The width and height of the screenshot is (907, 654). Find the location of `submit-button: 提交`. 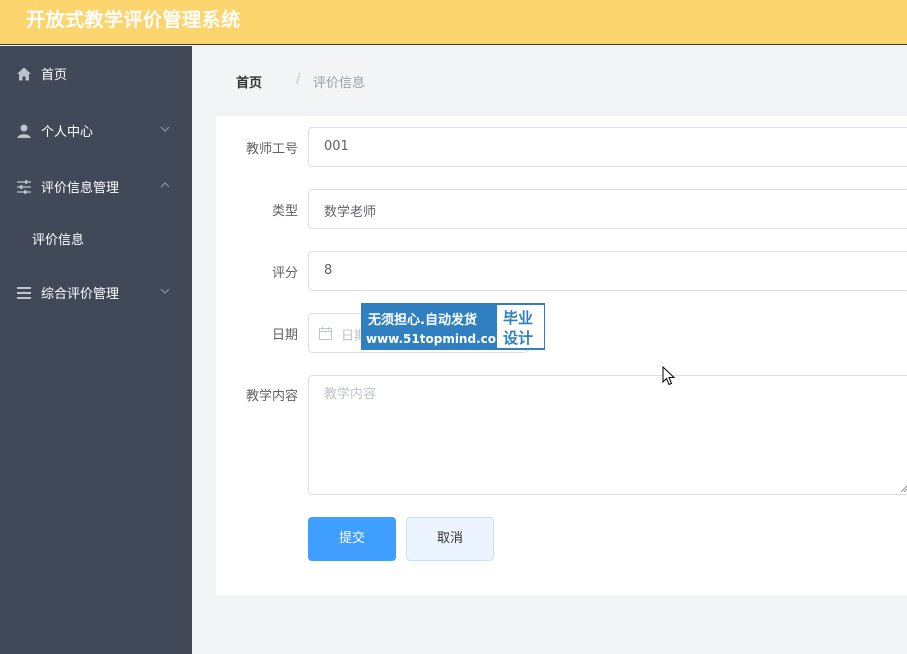

submit-button: 提交 is located at coordinates (352, 539).